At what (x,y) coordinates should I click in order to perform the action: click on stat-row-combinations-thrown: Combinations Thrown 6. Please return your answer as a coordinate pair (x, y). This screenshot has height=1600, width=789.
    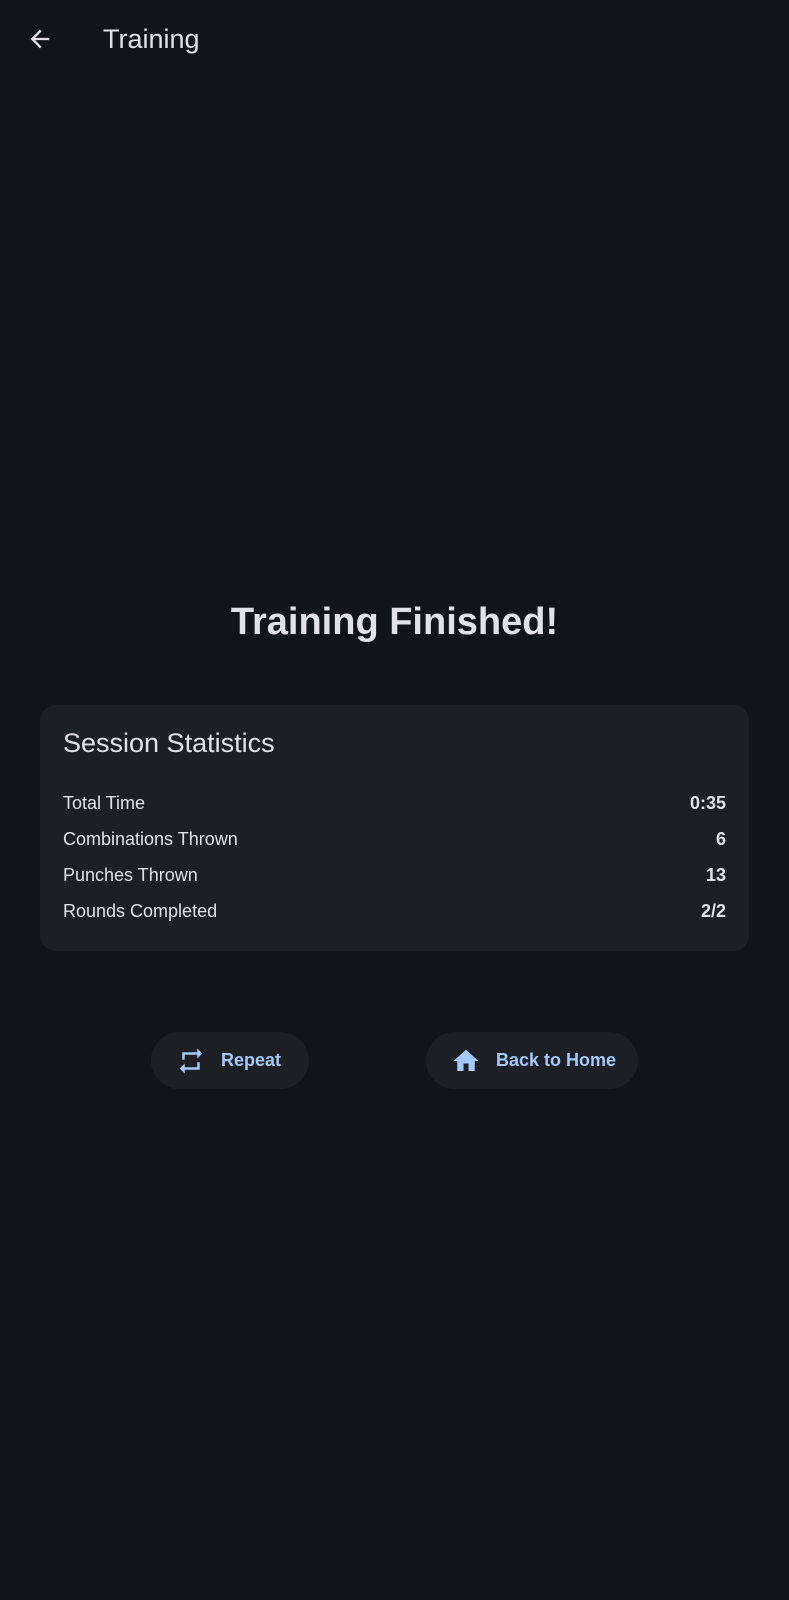
    Looking at the image, I should click on (394, 839).